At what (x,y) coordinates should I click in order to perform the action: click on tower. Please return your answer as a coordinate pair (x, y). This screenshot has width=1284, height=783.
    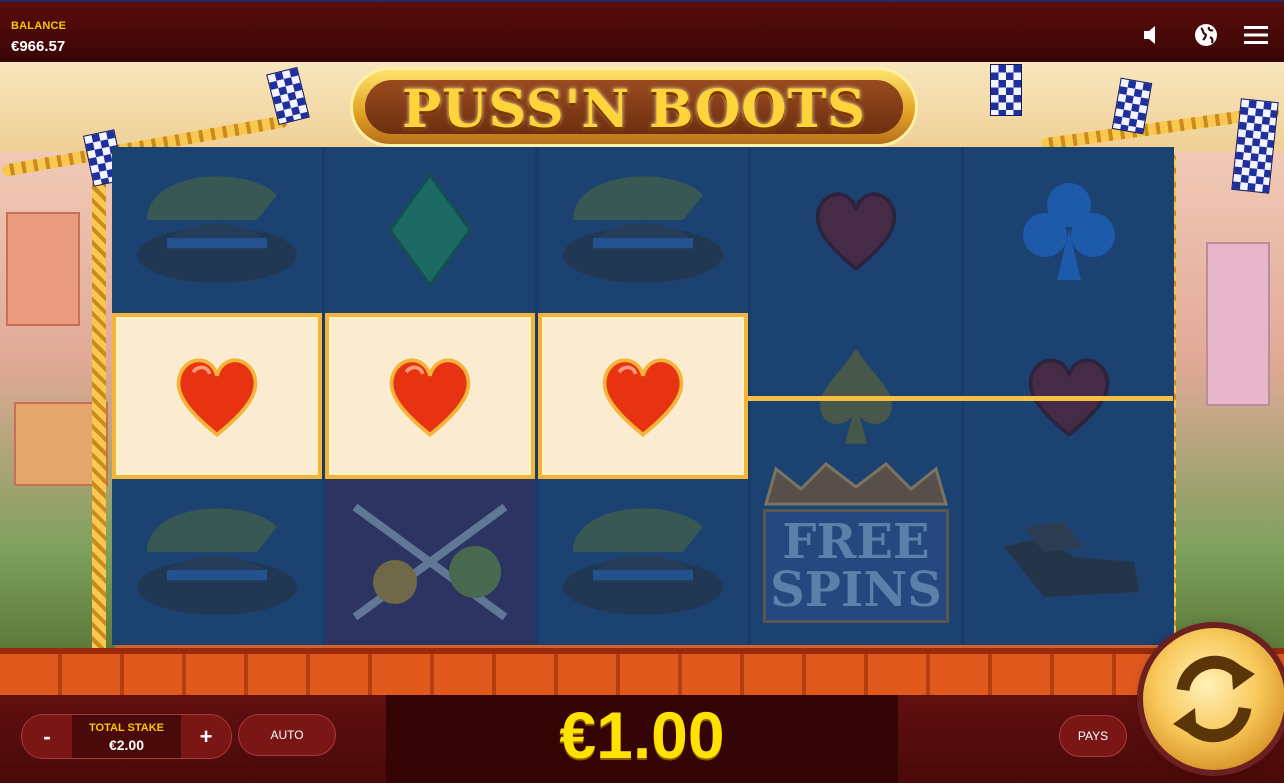
    Looking at the image, I should click on (1238, 324).